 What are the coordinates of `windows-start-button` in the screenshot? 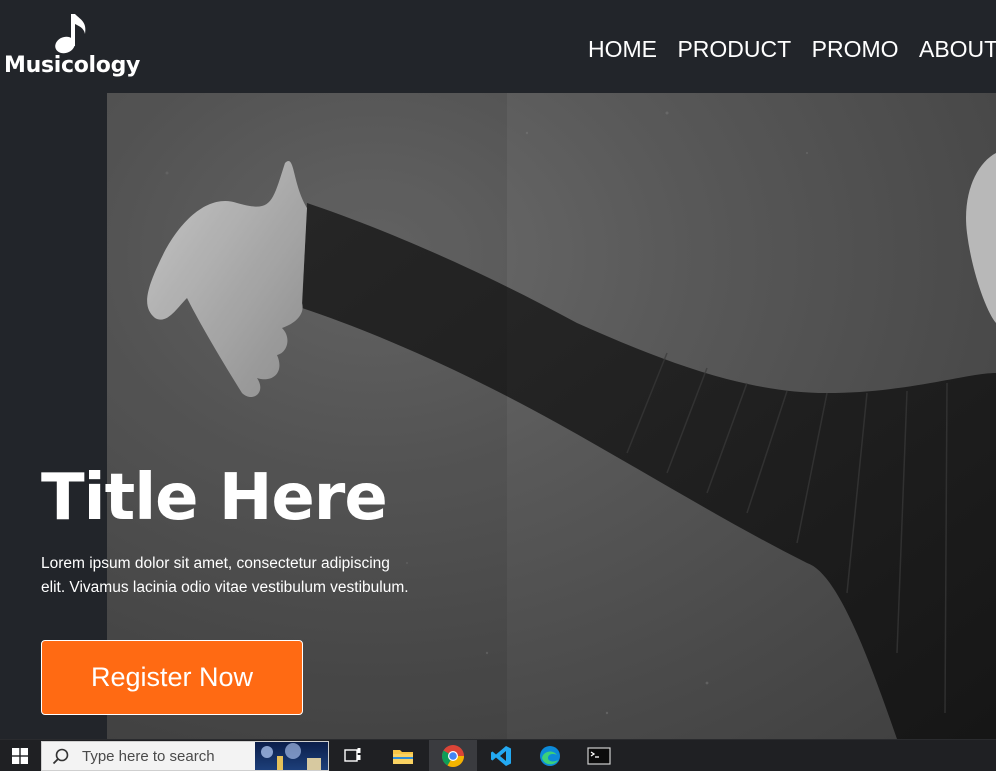 It's located at (20, 755).